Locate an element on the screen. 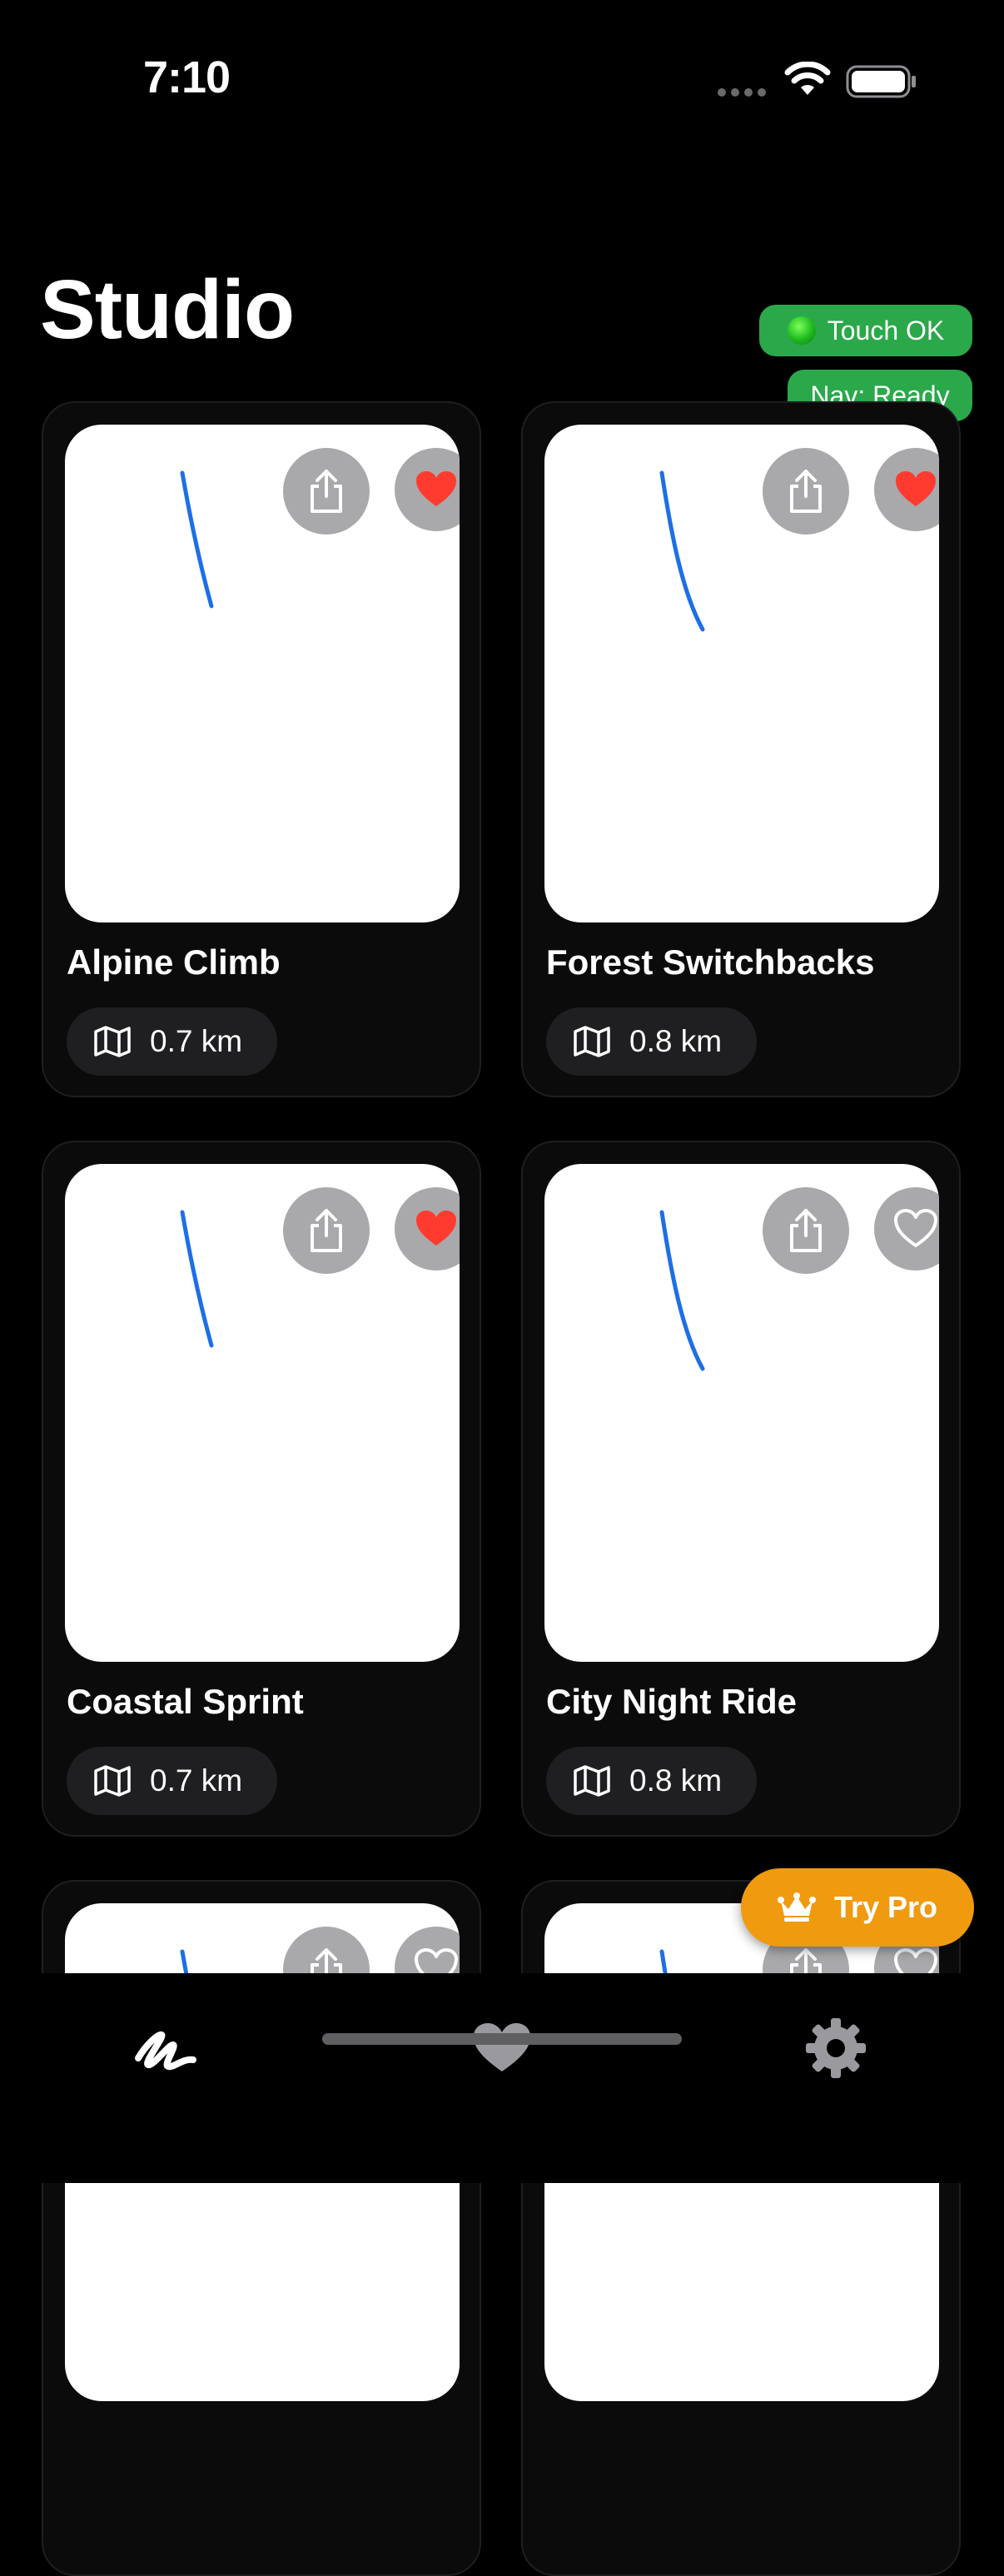  route-card: City Night Ride 0.8 km is located at coordinates (741, 1489).